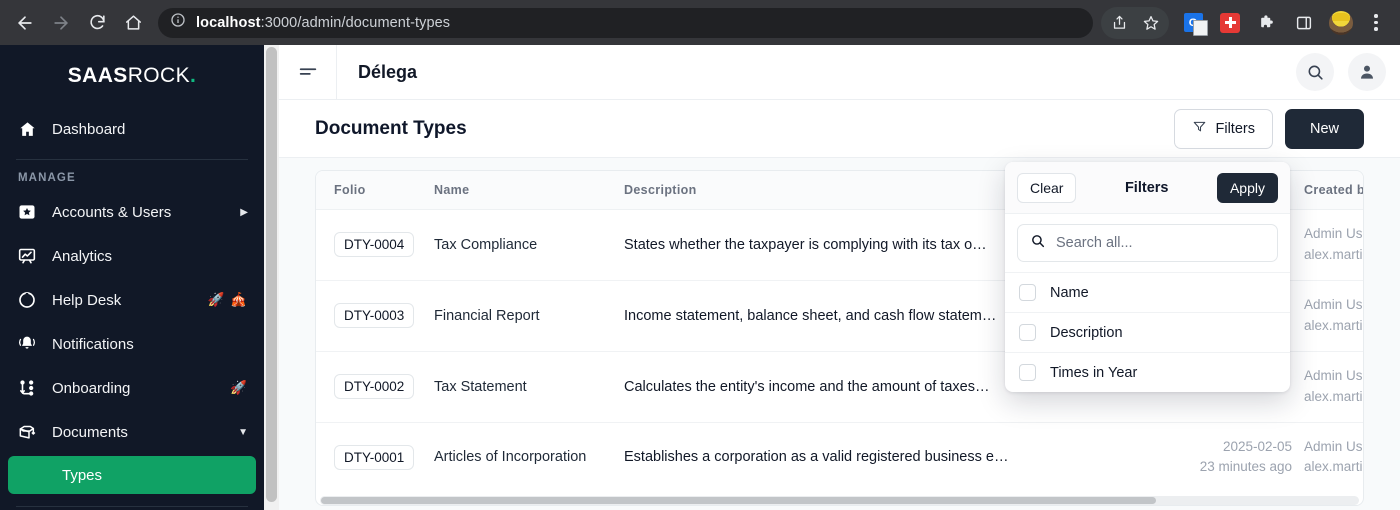  What do you see at coordinates (1027, 332) in the screenshot?
I see `checkbox-description` at bounding box center [1027, 332].